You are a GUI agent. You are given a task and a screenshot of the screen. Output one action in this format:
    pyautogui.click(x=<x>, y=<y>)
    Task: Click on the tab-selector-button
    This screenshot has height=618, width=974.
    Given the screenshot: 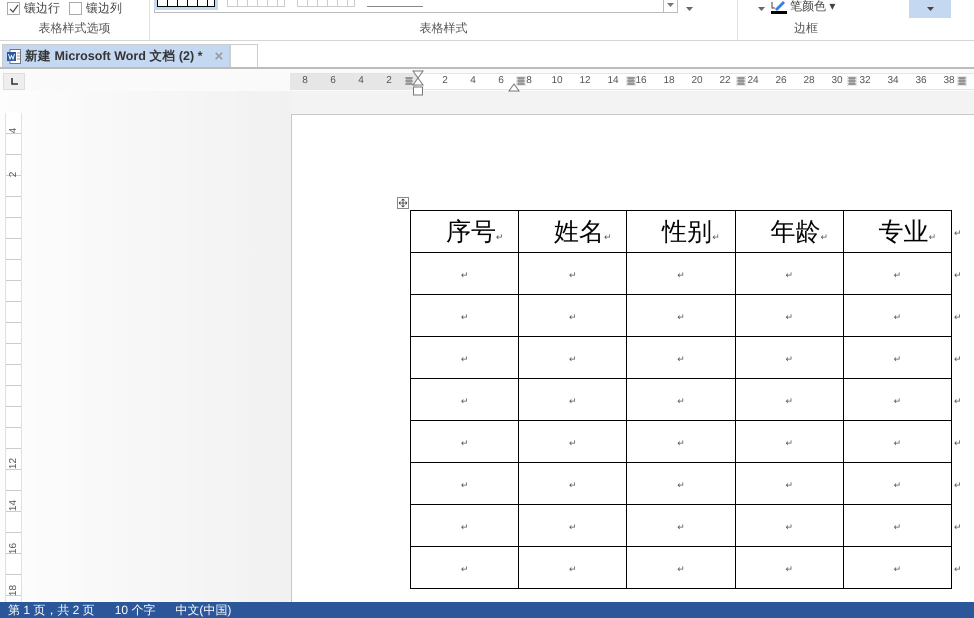 What is the action you would take?
    pyautogui.click(x=14, y=81)
    